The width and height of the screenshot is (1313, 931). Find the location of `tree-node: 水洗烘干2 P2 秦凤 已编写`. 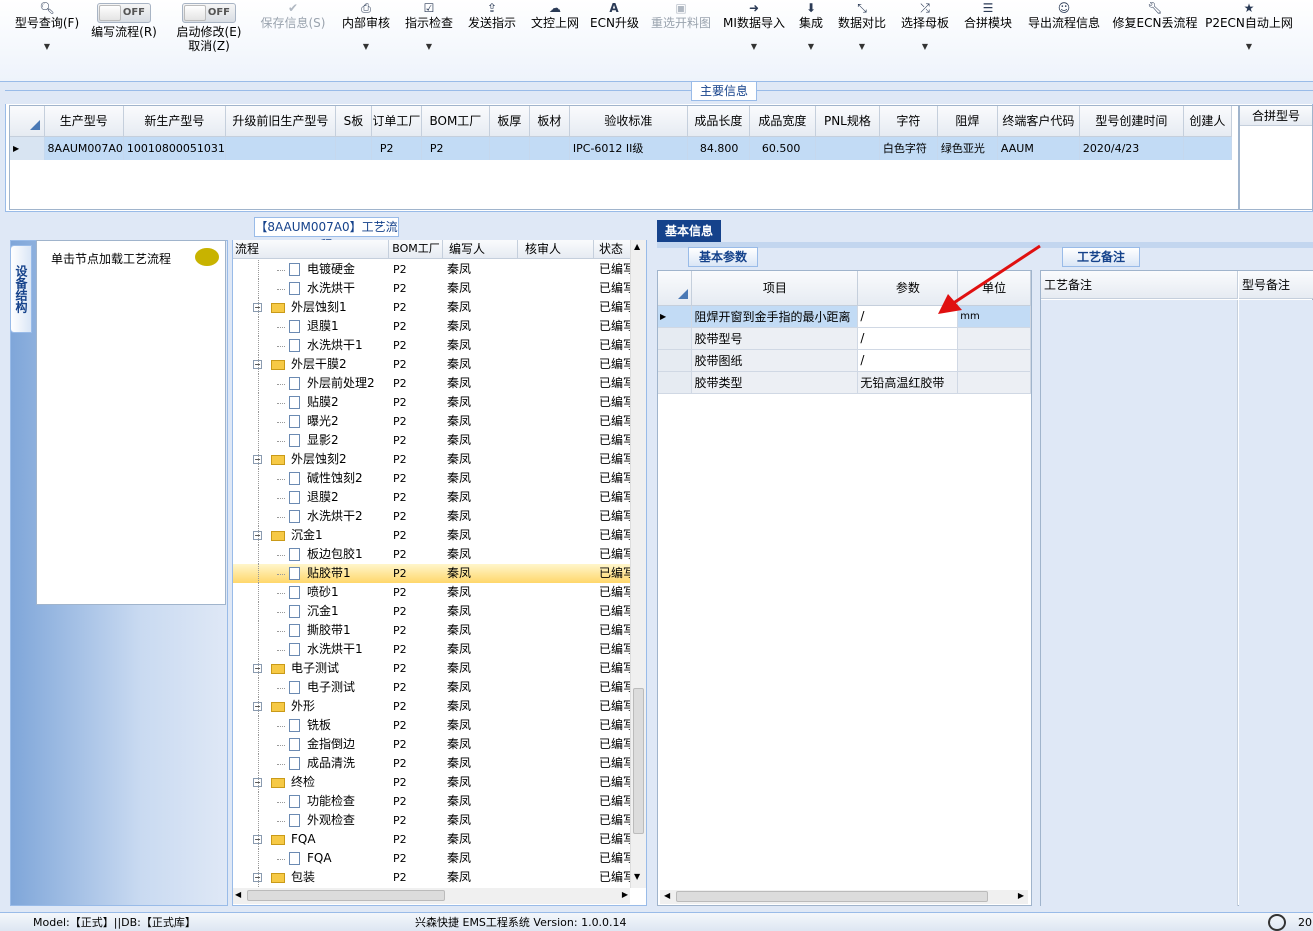

tree-node: 水洗烘干2 P2 秦凤 已编写 is located at coordinates (431, 516).